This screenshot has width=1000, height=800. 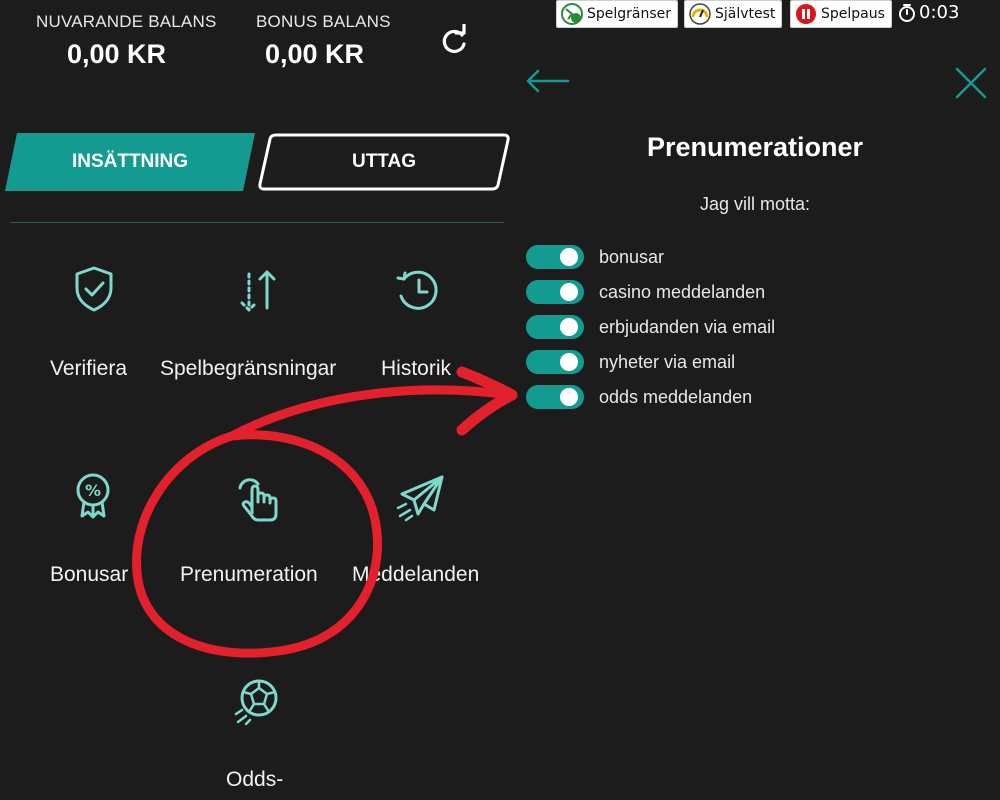 What do you see at coordinates (417, 290) in the screenshot?
I see `clock-history-icon` at bounding box center [417, 290].